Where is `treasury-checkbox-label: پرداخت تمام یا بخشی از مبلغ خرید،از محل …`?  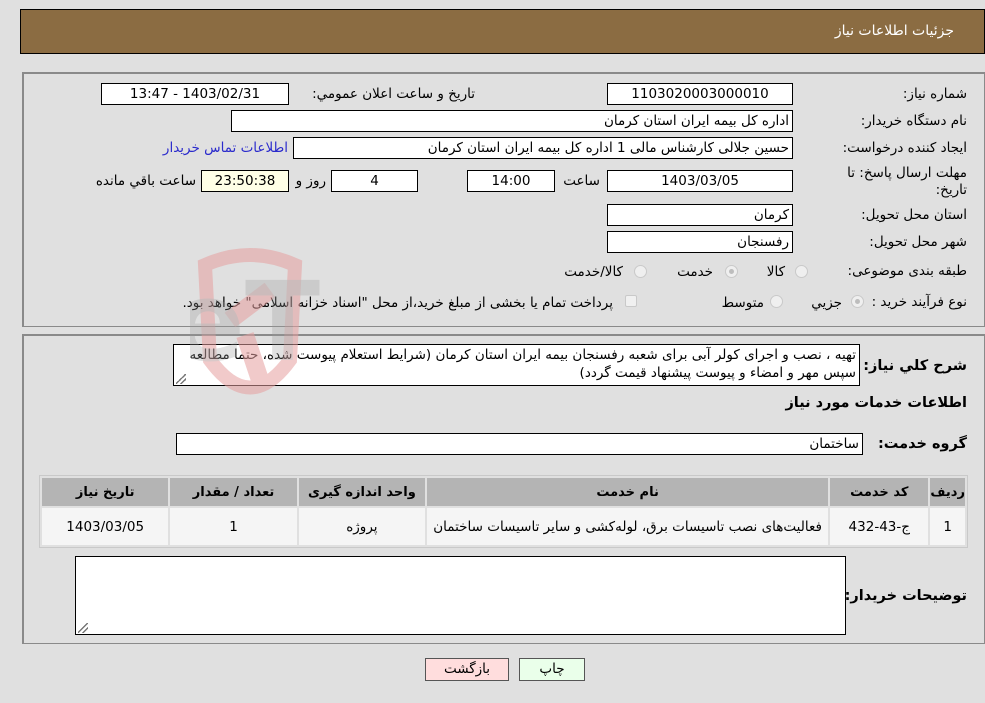 treasury-checkbox-label: پرداخت تمام یا بخشی از مبلغ خرید،از محل … is located at coordinates (397, 303).